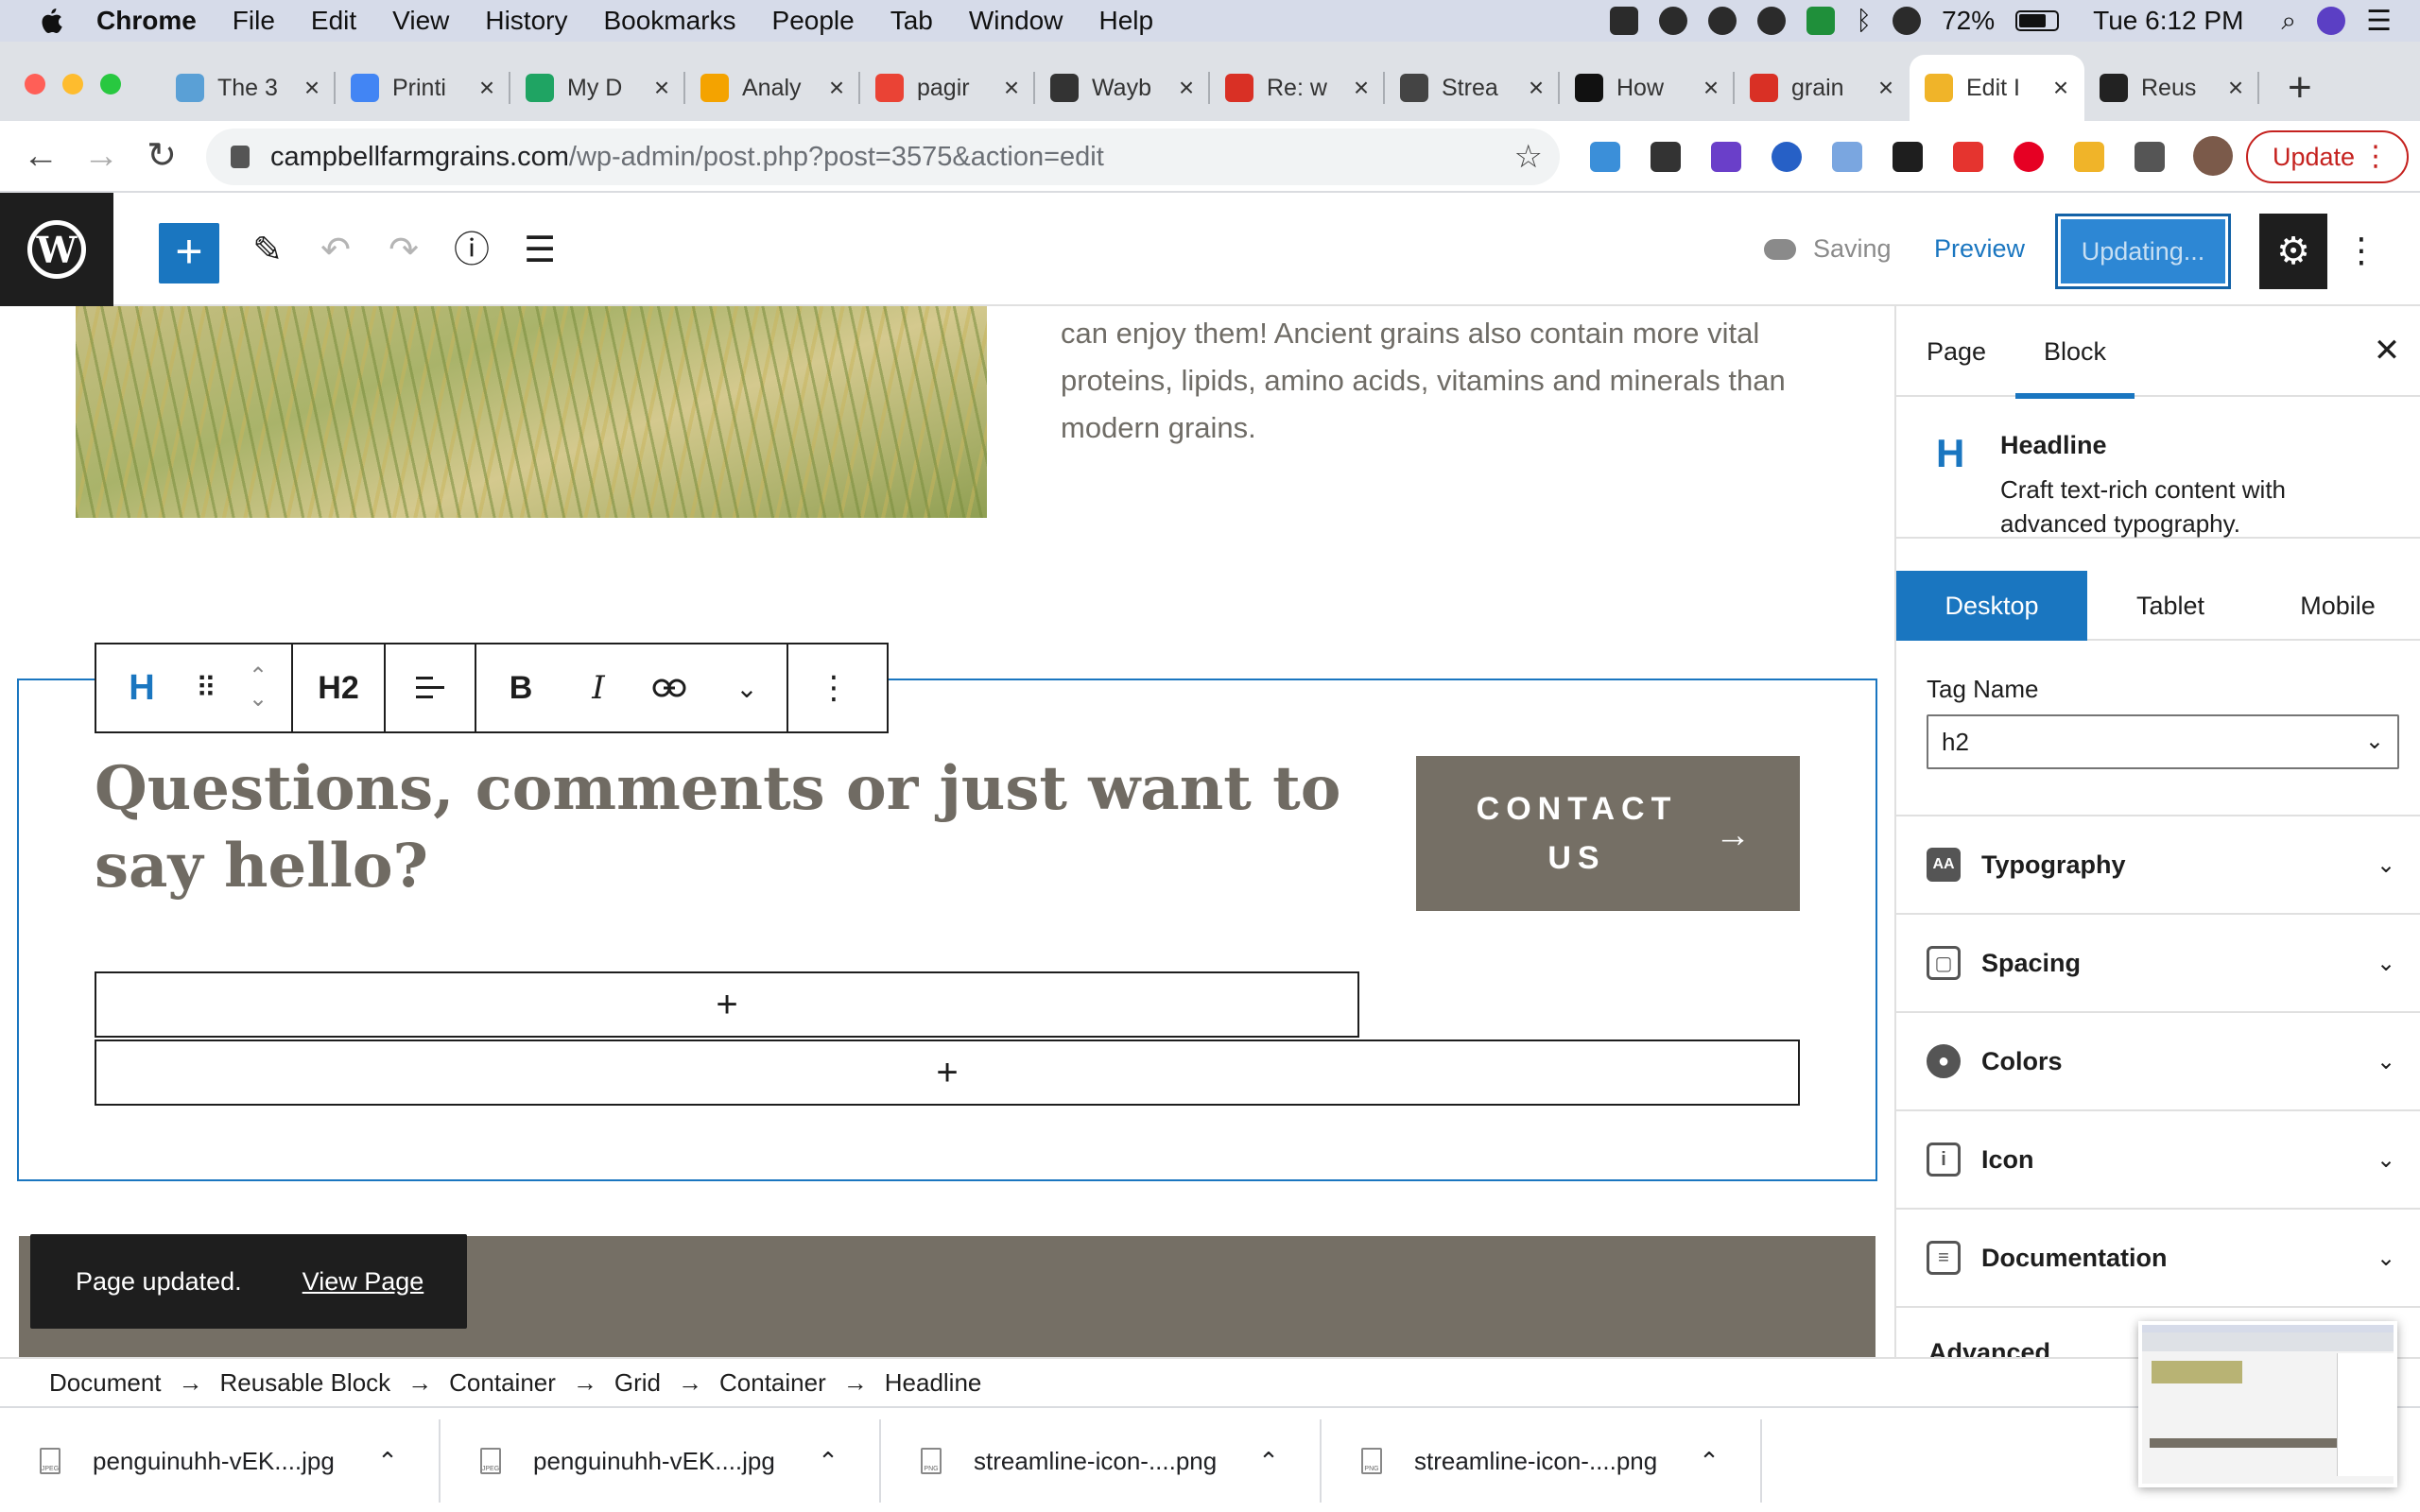  Describe the element at coordinates (56, 249) in the screenshot. I see `wordpress-logo-icon: W` at that location.